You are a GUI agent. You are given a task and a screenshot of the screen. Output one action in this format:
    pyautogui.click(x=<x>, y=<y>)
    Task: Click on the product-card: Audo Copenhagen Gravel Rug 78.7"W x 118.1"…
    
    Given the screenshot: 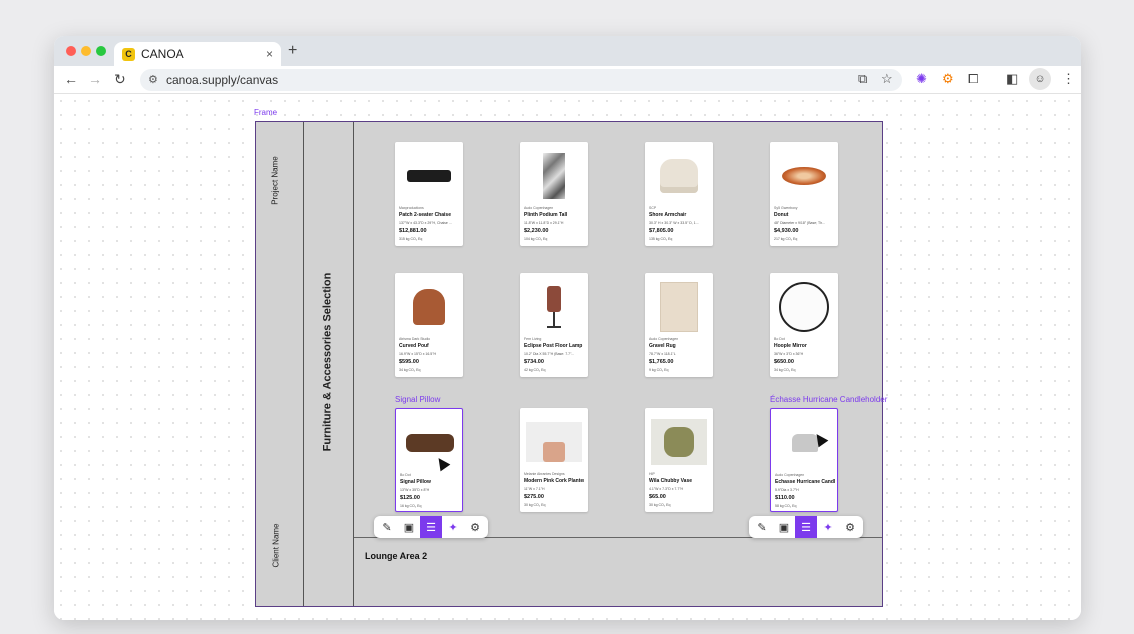 What is the action you would take?
    pyautogui.click(x=679, y=325)
    